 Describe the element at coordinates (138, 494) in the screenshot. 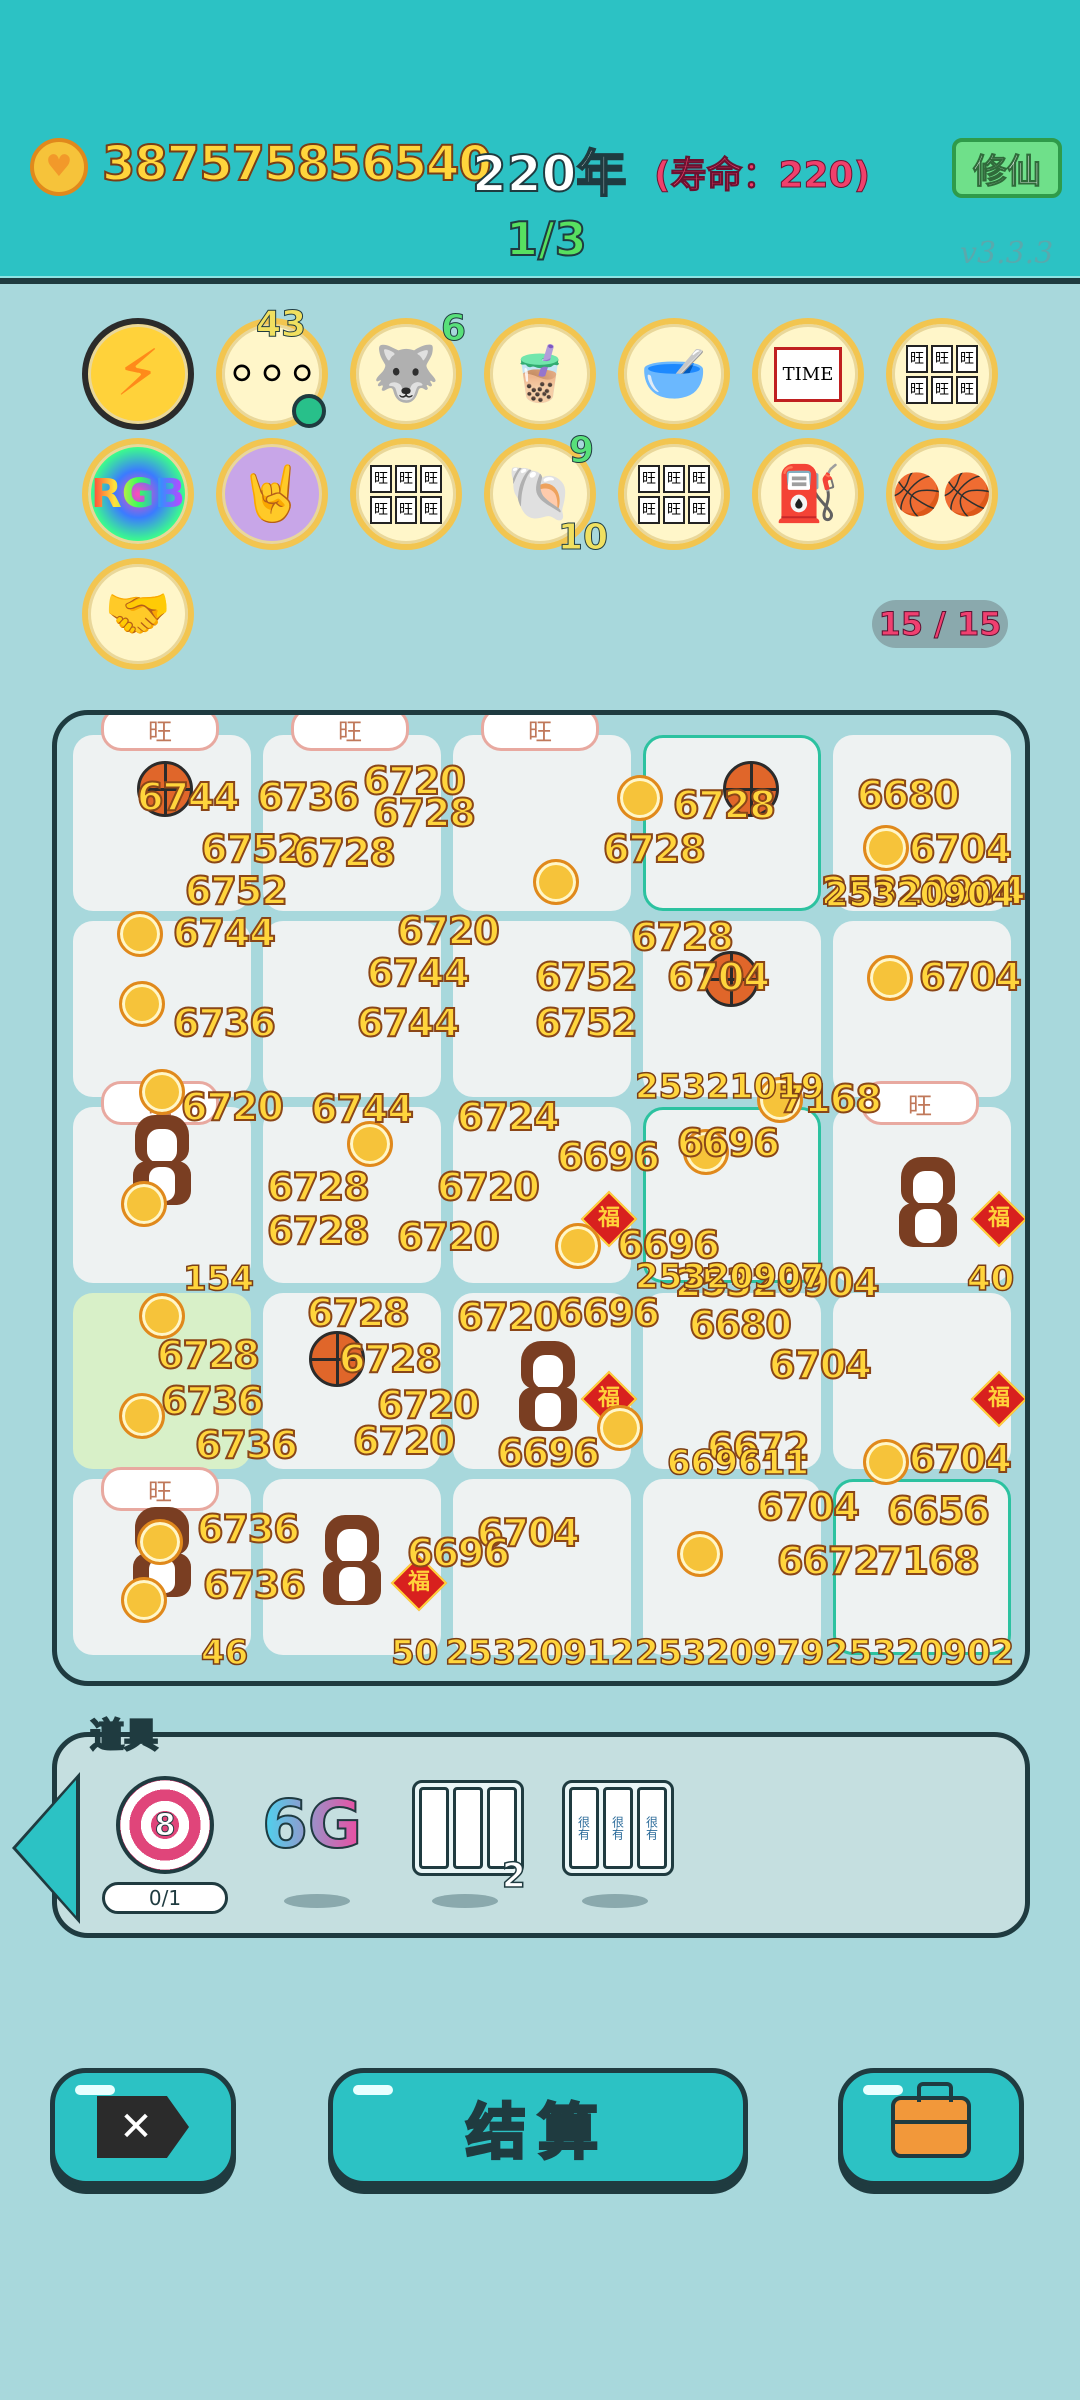

I see `rgb-icon: RGB` at that location.